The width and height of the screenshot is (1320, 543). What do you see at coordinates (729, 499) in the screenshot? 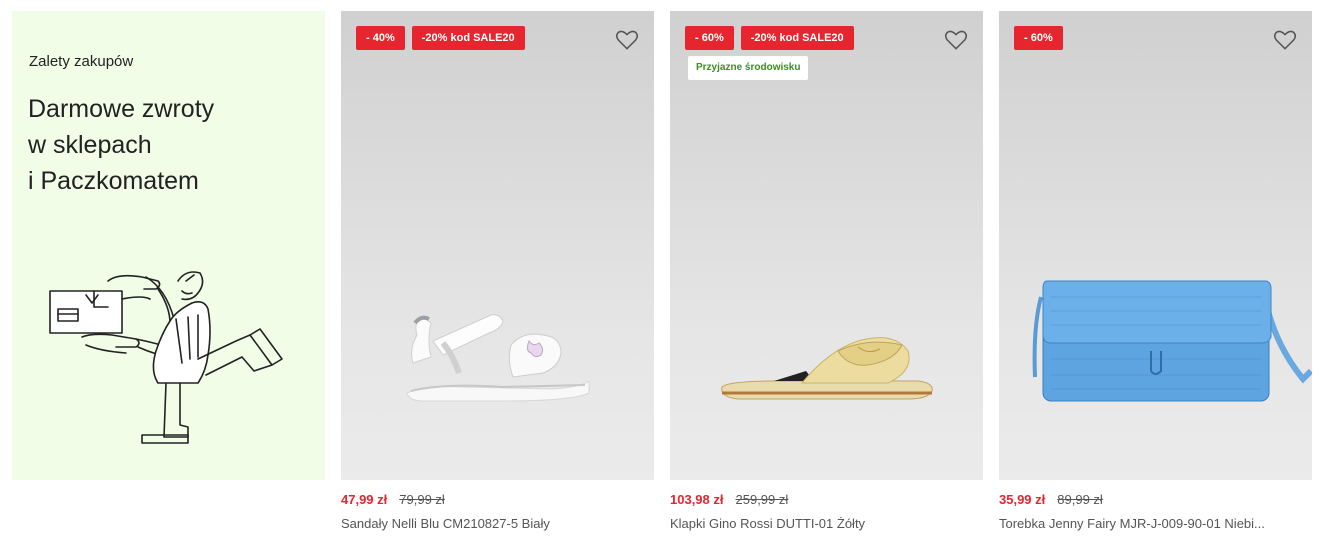
I see `price-row: 103,98 zł 259,99 zł` at bounding box center [729, 499].